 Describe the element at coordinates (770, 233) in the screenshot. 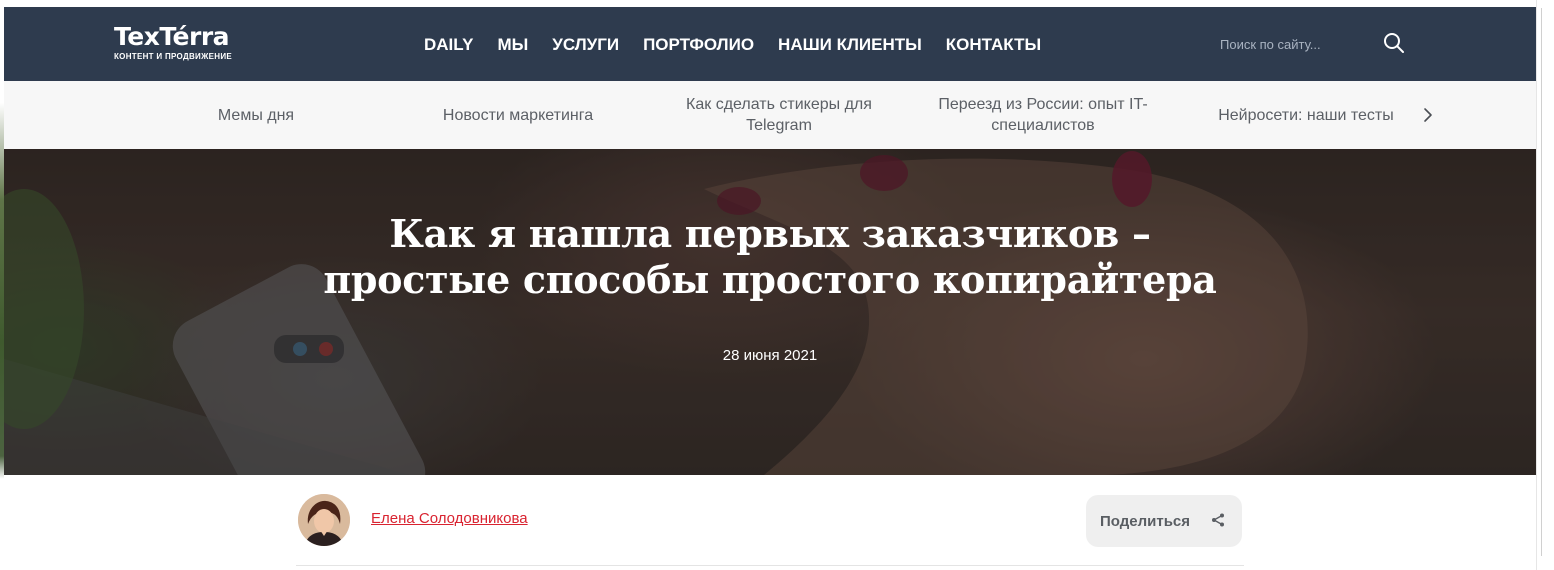

I see `article-title-line-1: Как я нашла первых заказчиков –` at that location.